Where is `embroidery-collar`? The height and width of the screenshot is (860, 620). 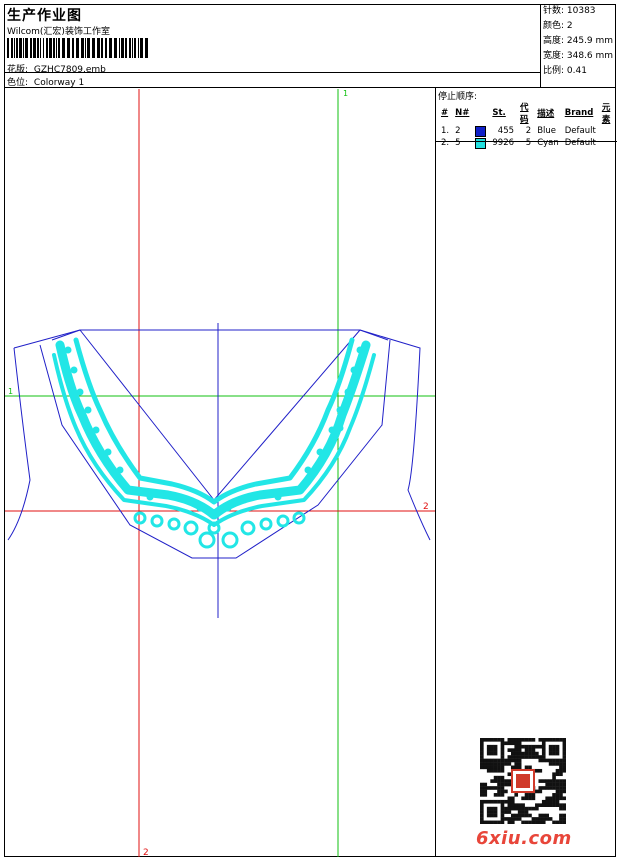
embroidery-collar is located at coordinates (214, 432).